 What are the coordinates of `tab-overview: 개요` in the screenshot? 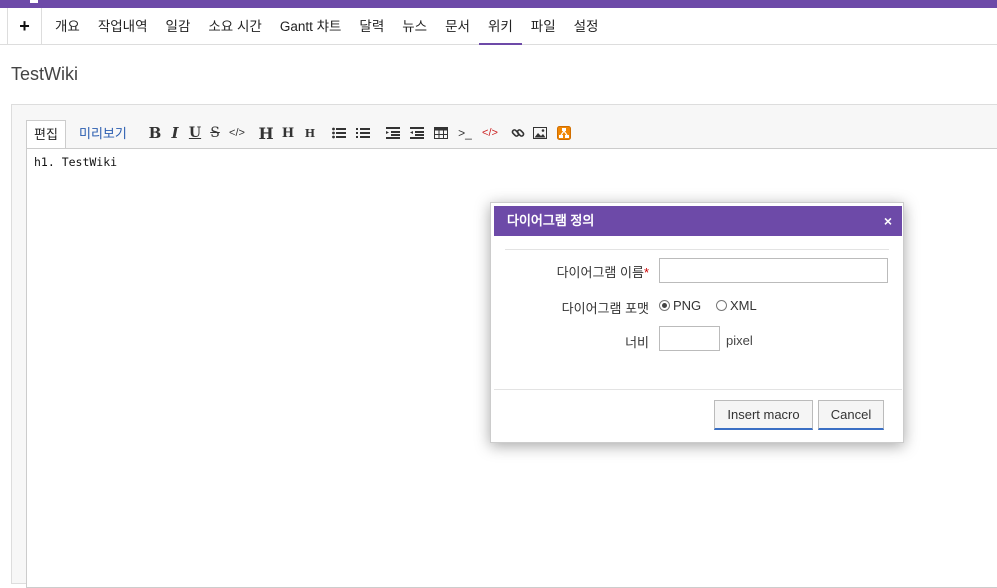 It's located at (67, 26).